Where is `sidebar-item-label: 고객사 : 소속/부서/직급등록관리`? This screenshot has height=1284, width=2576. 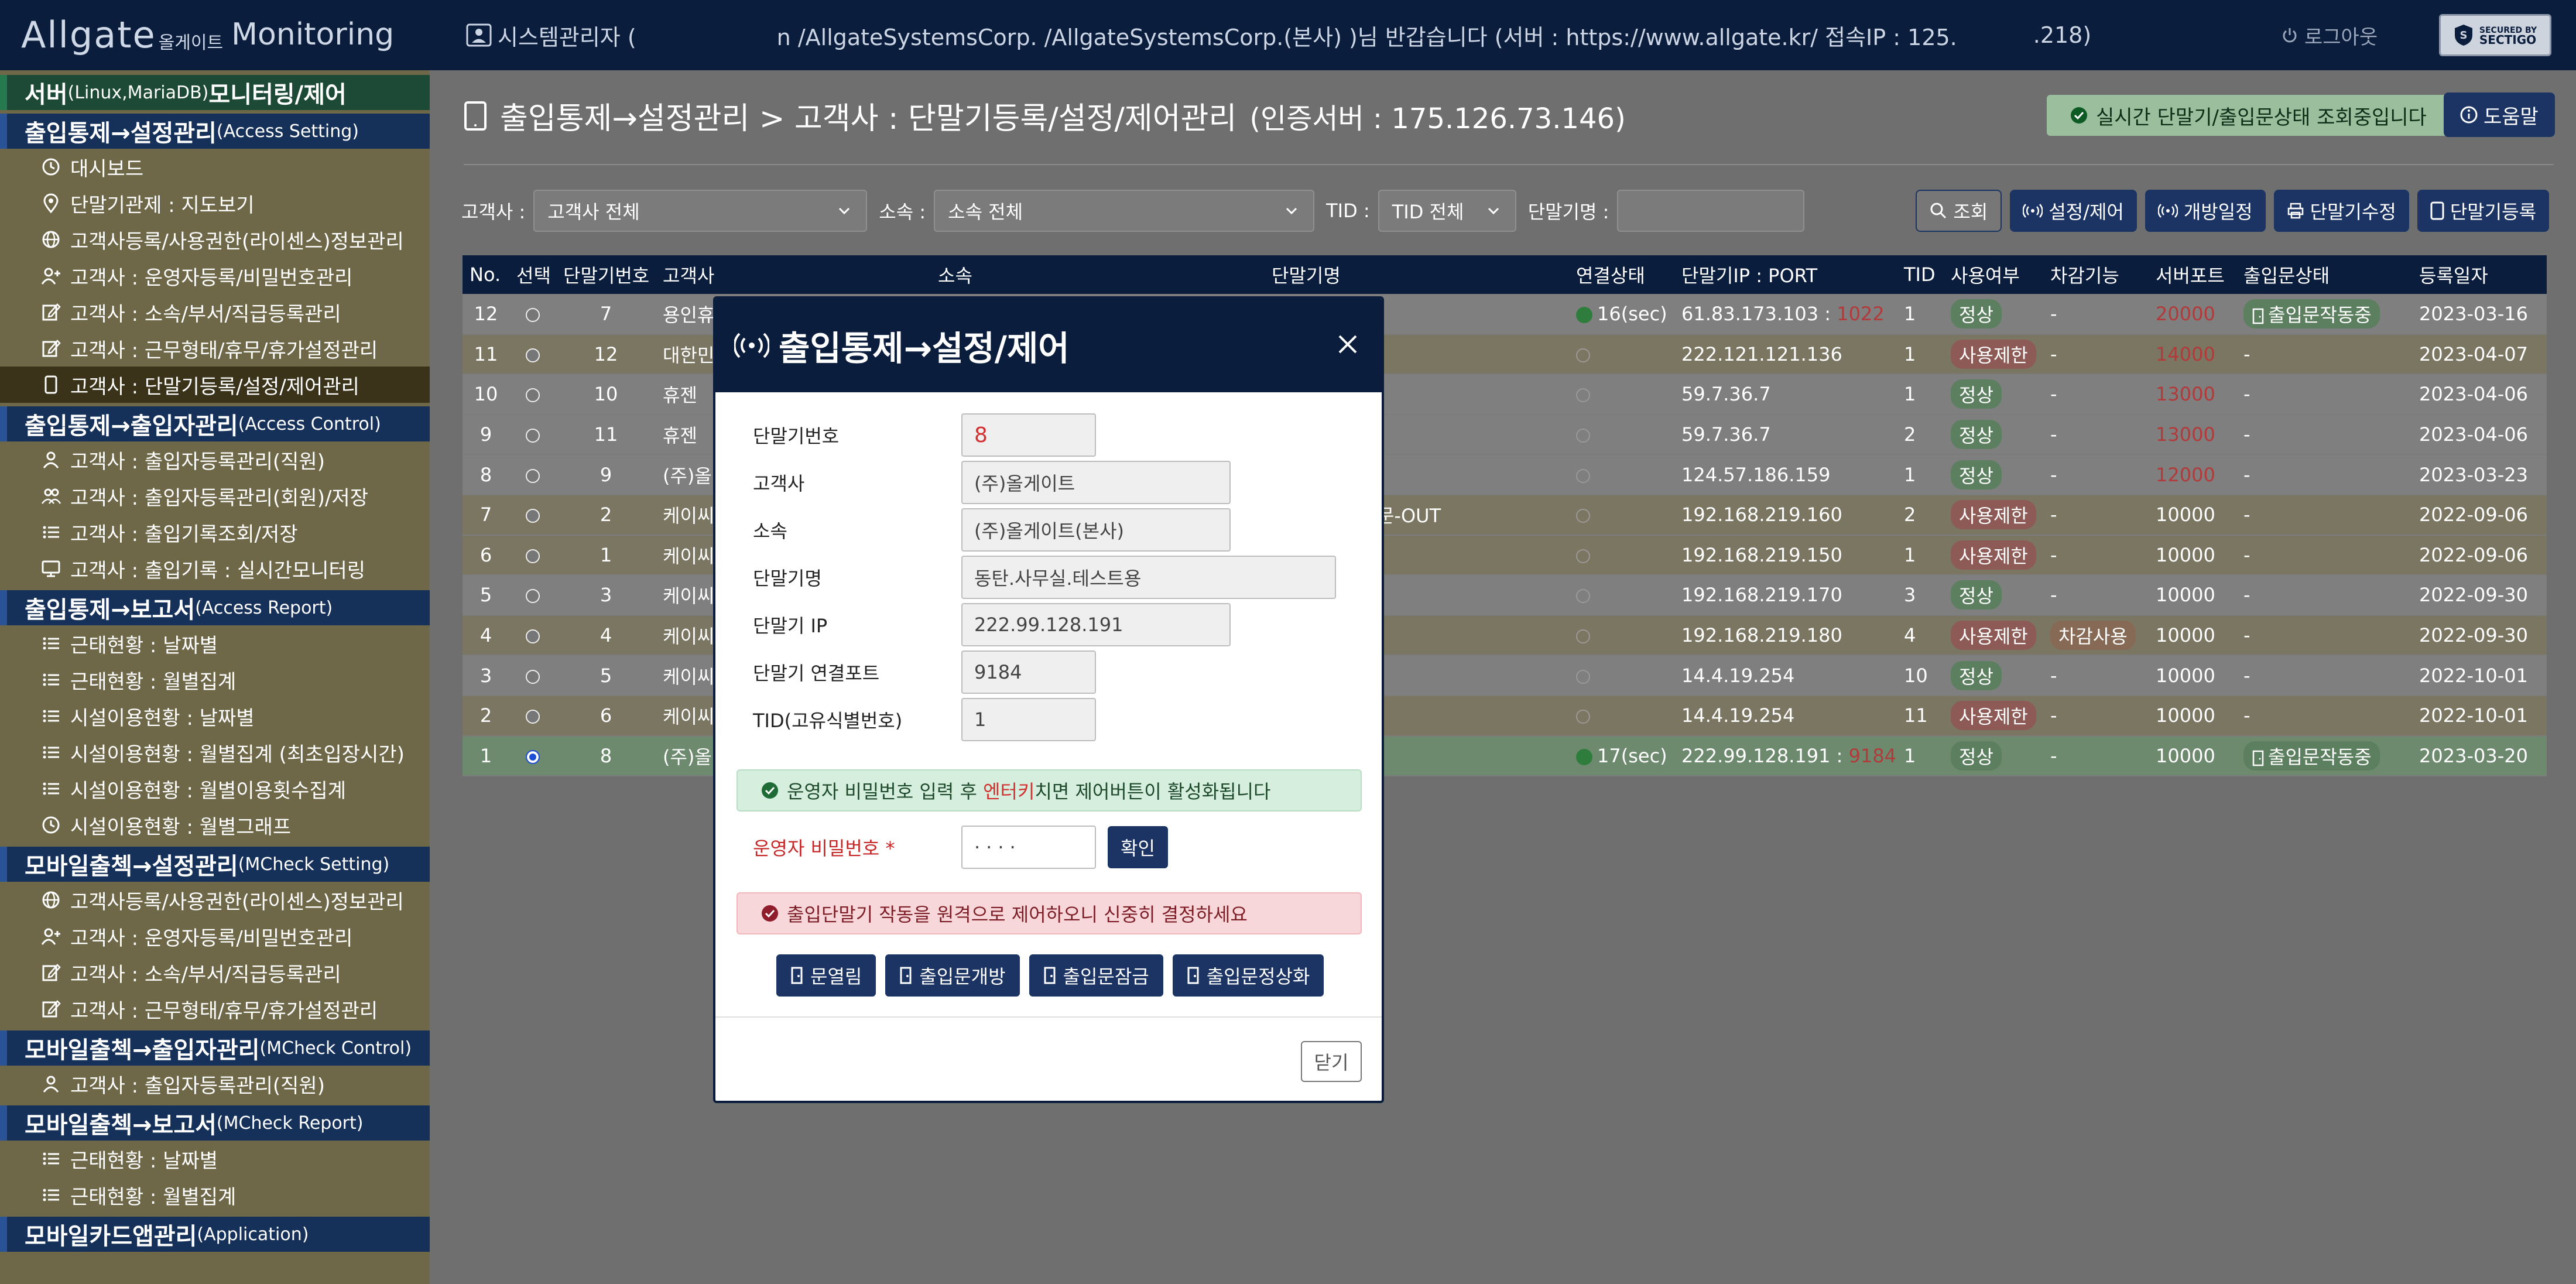 sidebar-item-label: 고객사 : 소속/부서/직급등록관리 is located at coordinates (205, 975).